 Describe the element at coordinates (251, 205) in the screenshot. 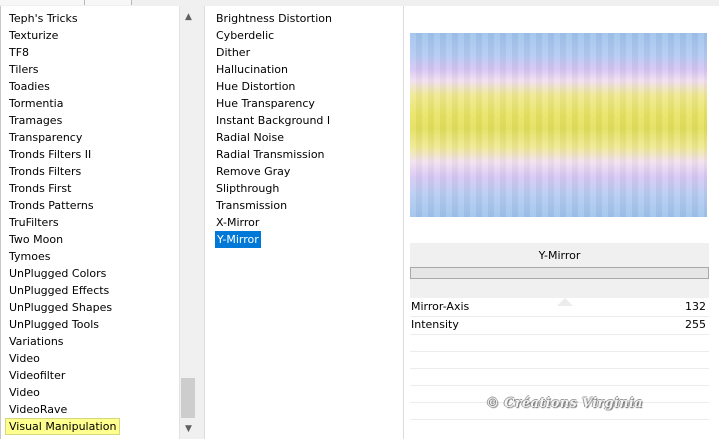

I see `effect-item: Transmission` at that location.